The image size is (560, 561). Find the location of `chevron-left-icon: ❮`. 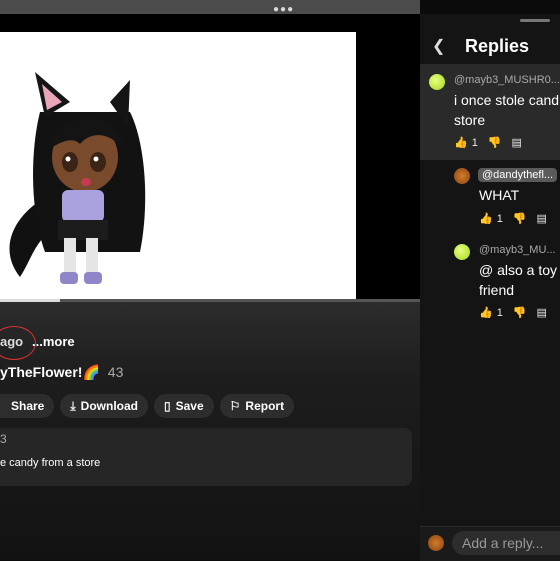

chevron-left-icon: ❮ is located at coordinates (438, 46).